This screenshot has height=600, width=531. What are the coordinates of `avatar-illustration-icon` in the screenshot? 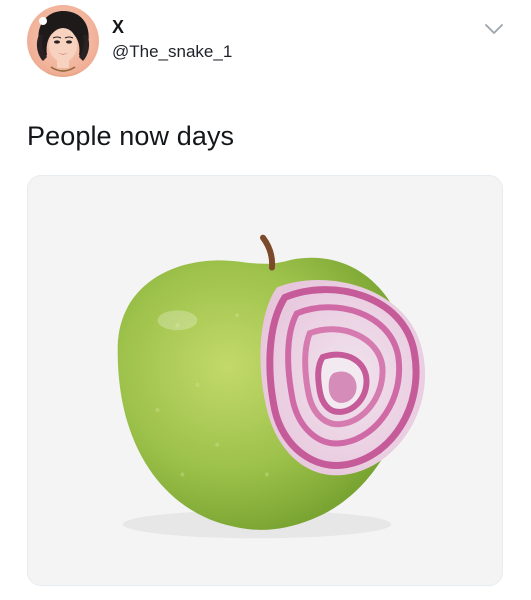 It's located at (63, 44).